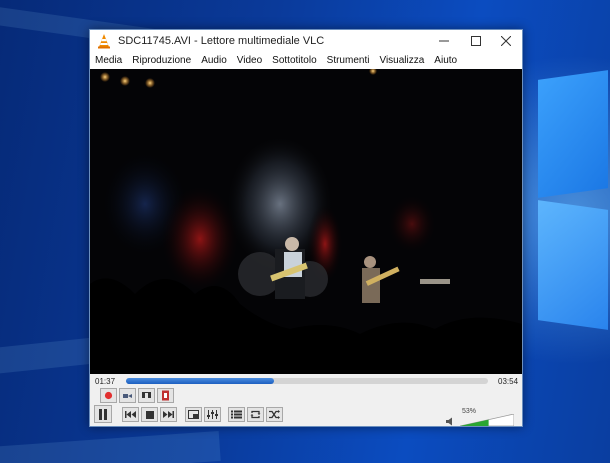 This screenshot has width=610, height=463. I want to click on frame-step-icon, so click(165, 395).